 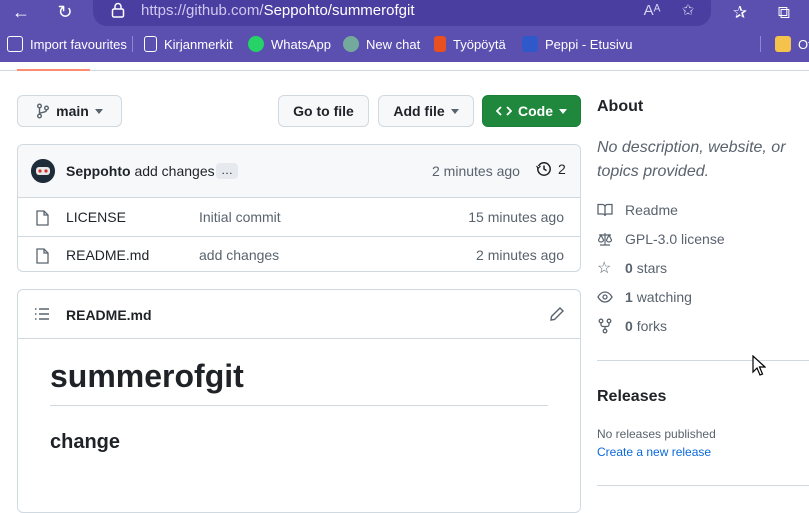 What do you see at coordinates (504, 111) in the screenshot?
I see `code-icon` at bounding box center [504, 111].